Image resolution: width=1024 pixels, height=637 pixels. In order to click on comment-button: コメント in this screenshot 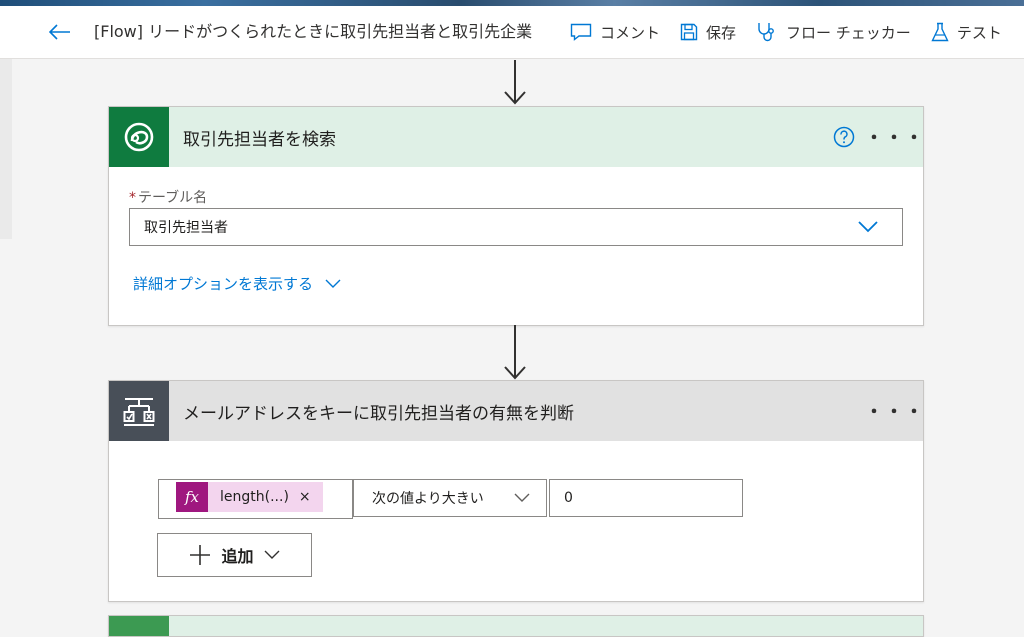, I will do `click(615, 32)`.